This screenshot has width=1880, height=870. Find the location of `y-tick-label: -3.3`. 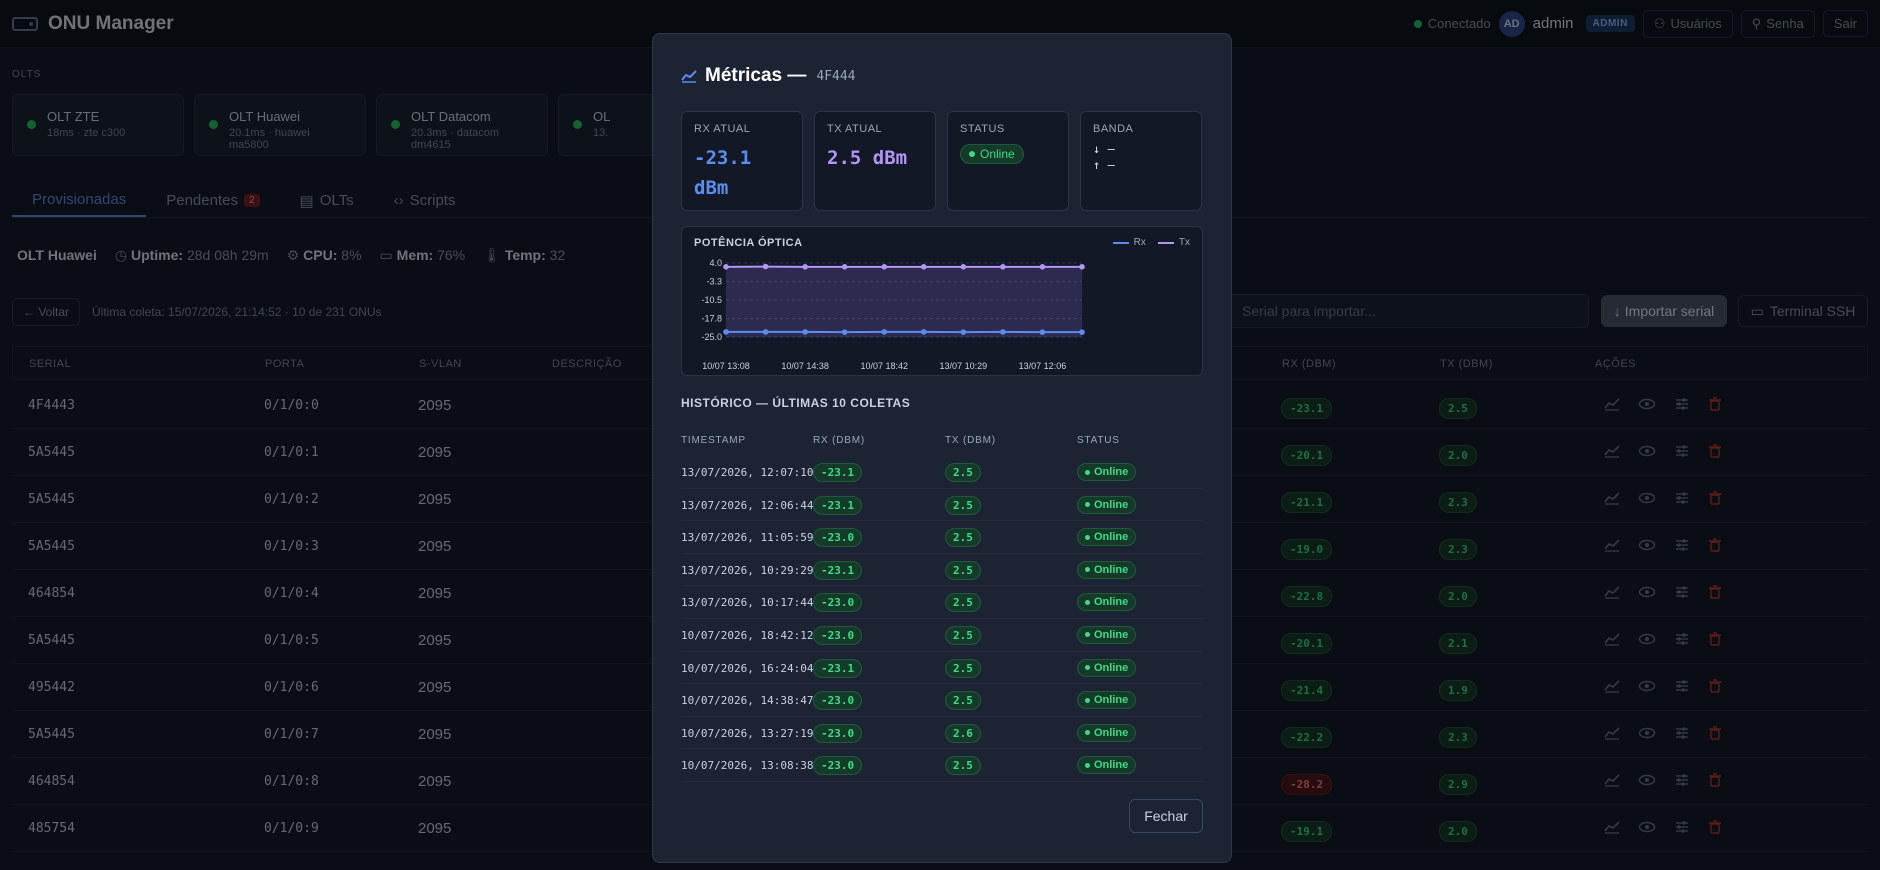

y-tick-label: -3.3 is located at coordinates (714, 282).